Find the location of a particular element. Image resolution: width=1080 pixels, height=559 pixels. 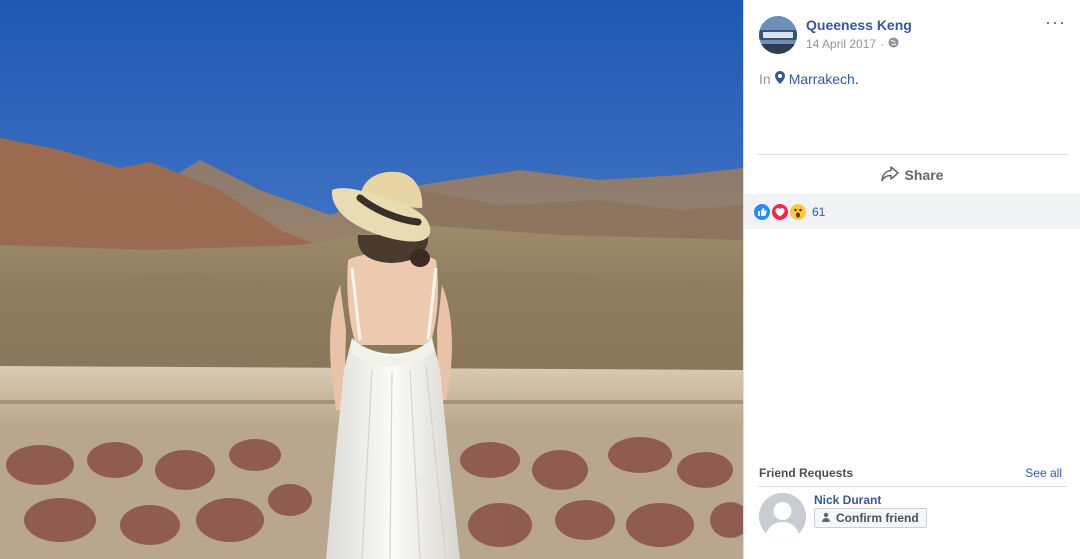

add-friend-icon is located at coordinates (827, 518).